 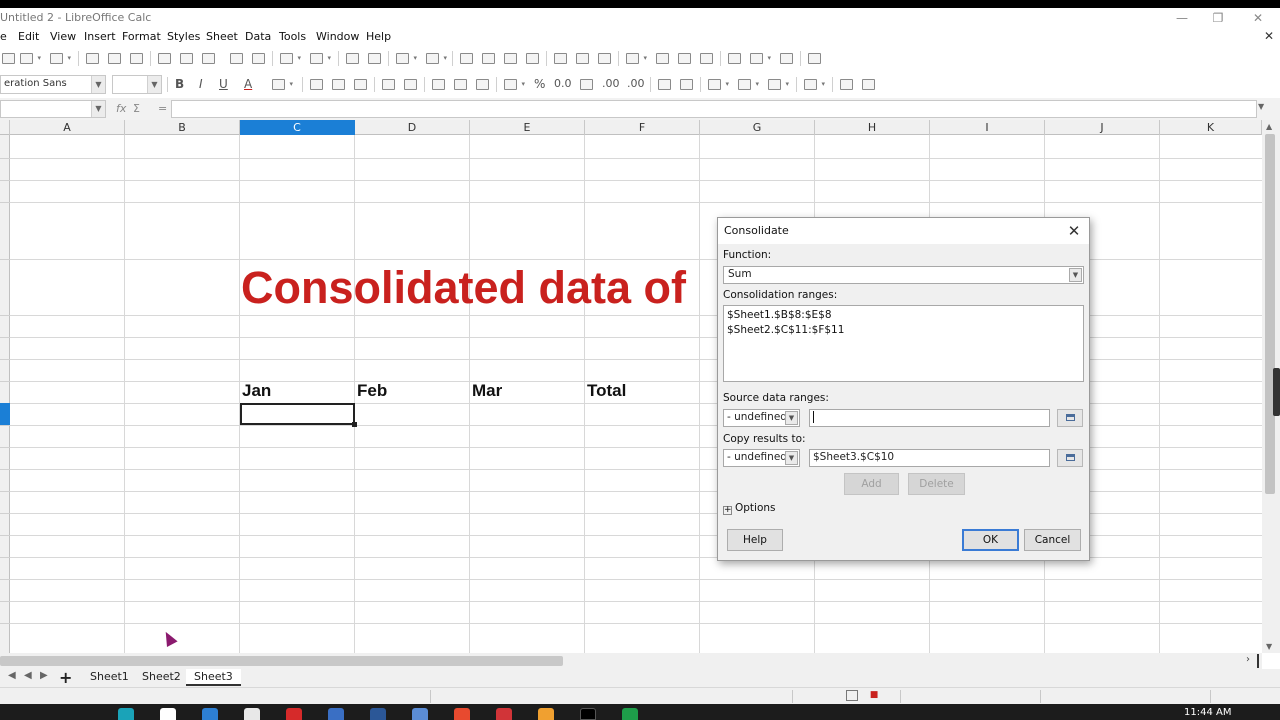 I want to click on comment-icon, so click(x=684, y=58).